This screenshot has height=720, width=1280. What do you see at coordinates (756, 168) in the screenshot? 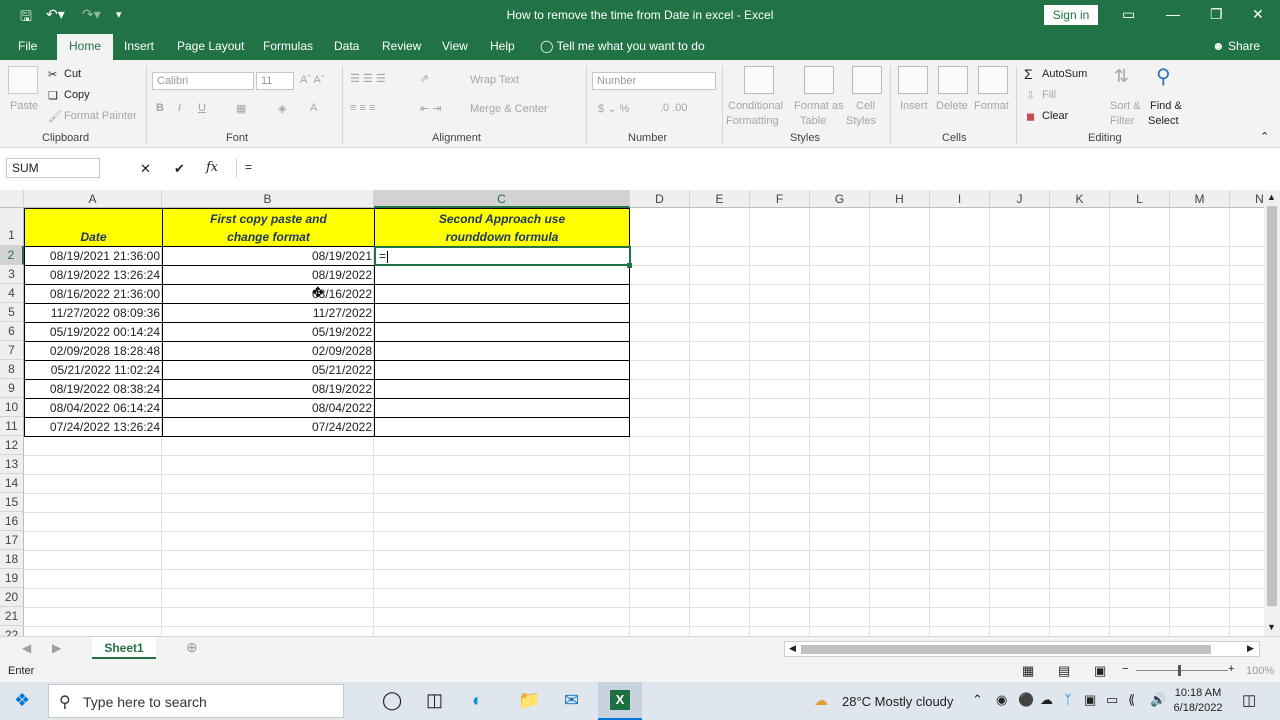
I see `formula-input: =` at bounding box center [756, 168].